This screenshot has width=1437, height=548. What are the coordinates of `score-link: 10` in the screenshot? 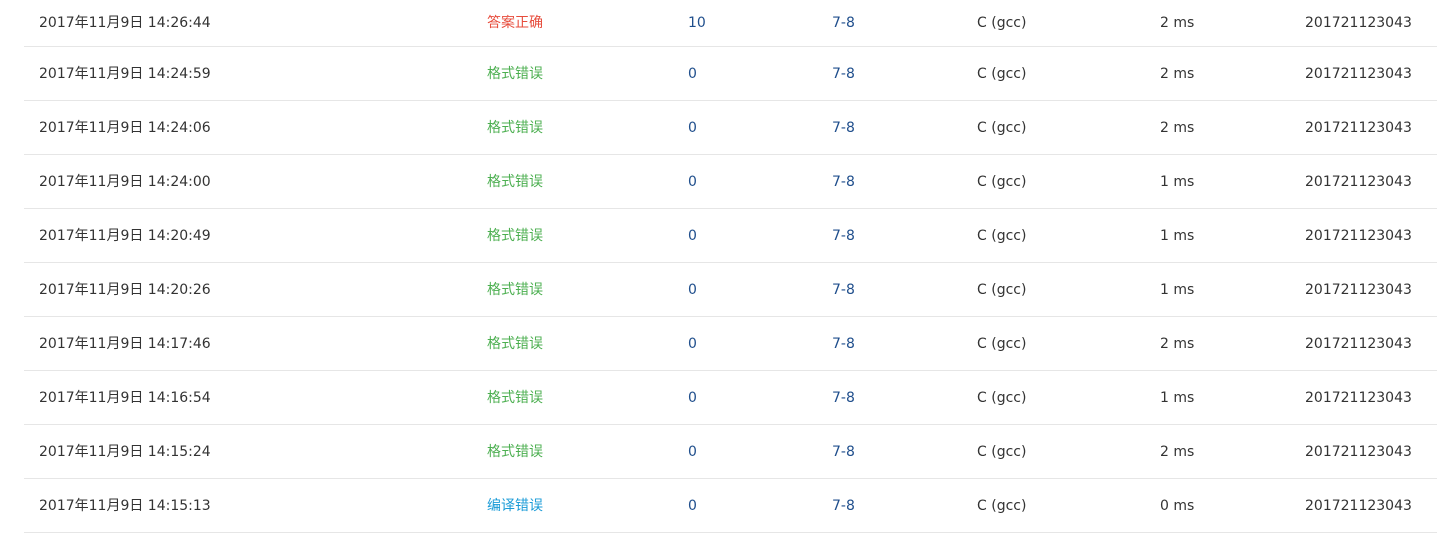 It's located at (697, 23).